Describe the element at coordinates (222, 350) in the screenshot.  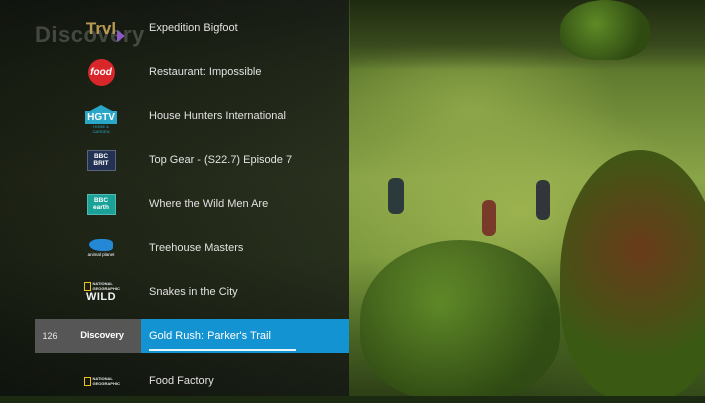
I see `progress-underline` at that location.